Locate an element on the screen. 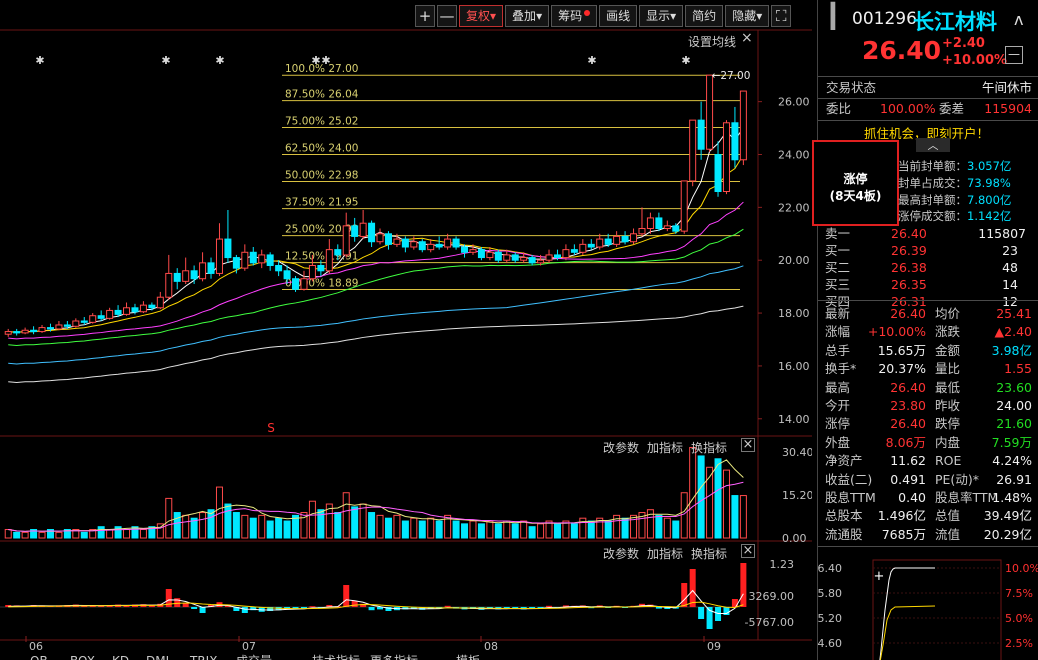 This screenshot has width=1038, height=660. stat-label: PE(动)* is located at coordinates (957, 479).